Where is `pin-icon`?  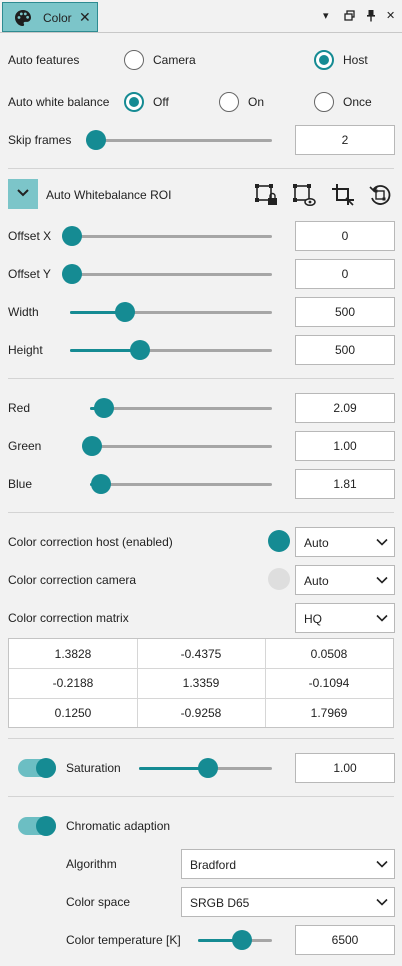
pin-icon is located at coordinates (371, 15).